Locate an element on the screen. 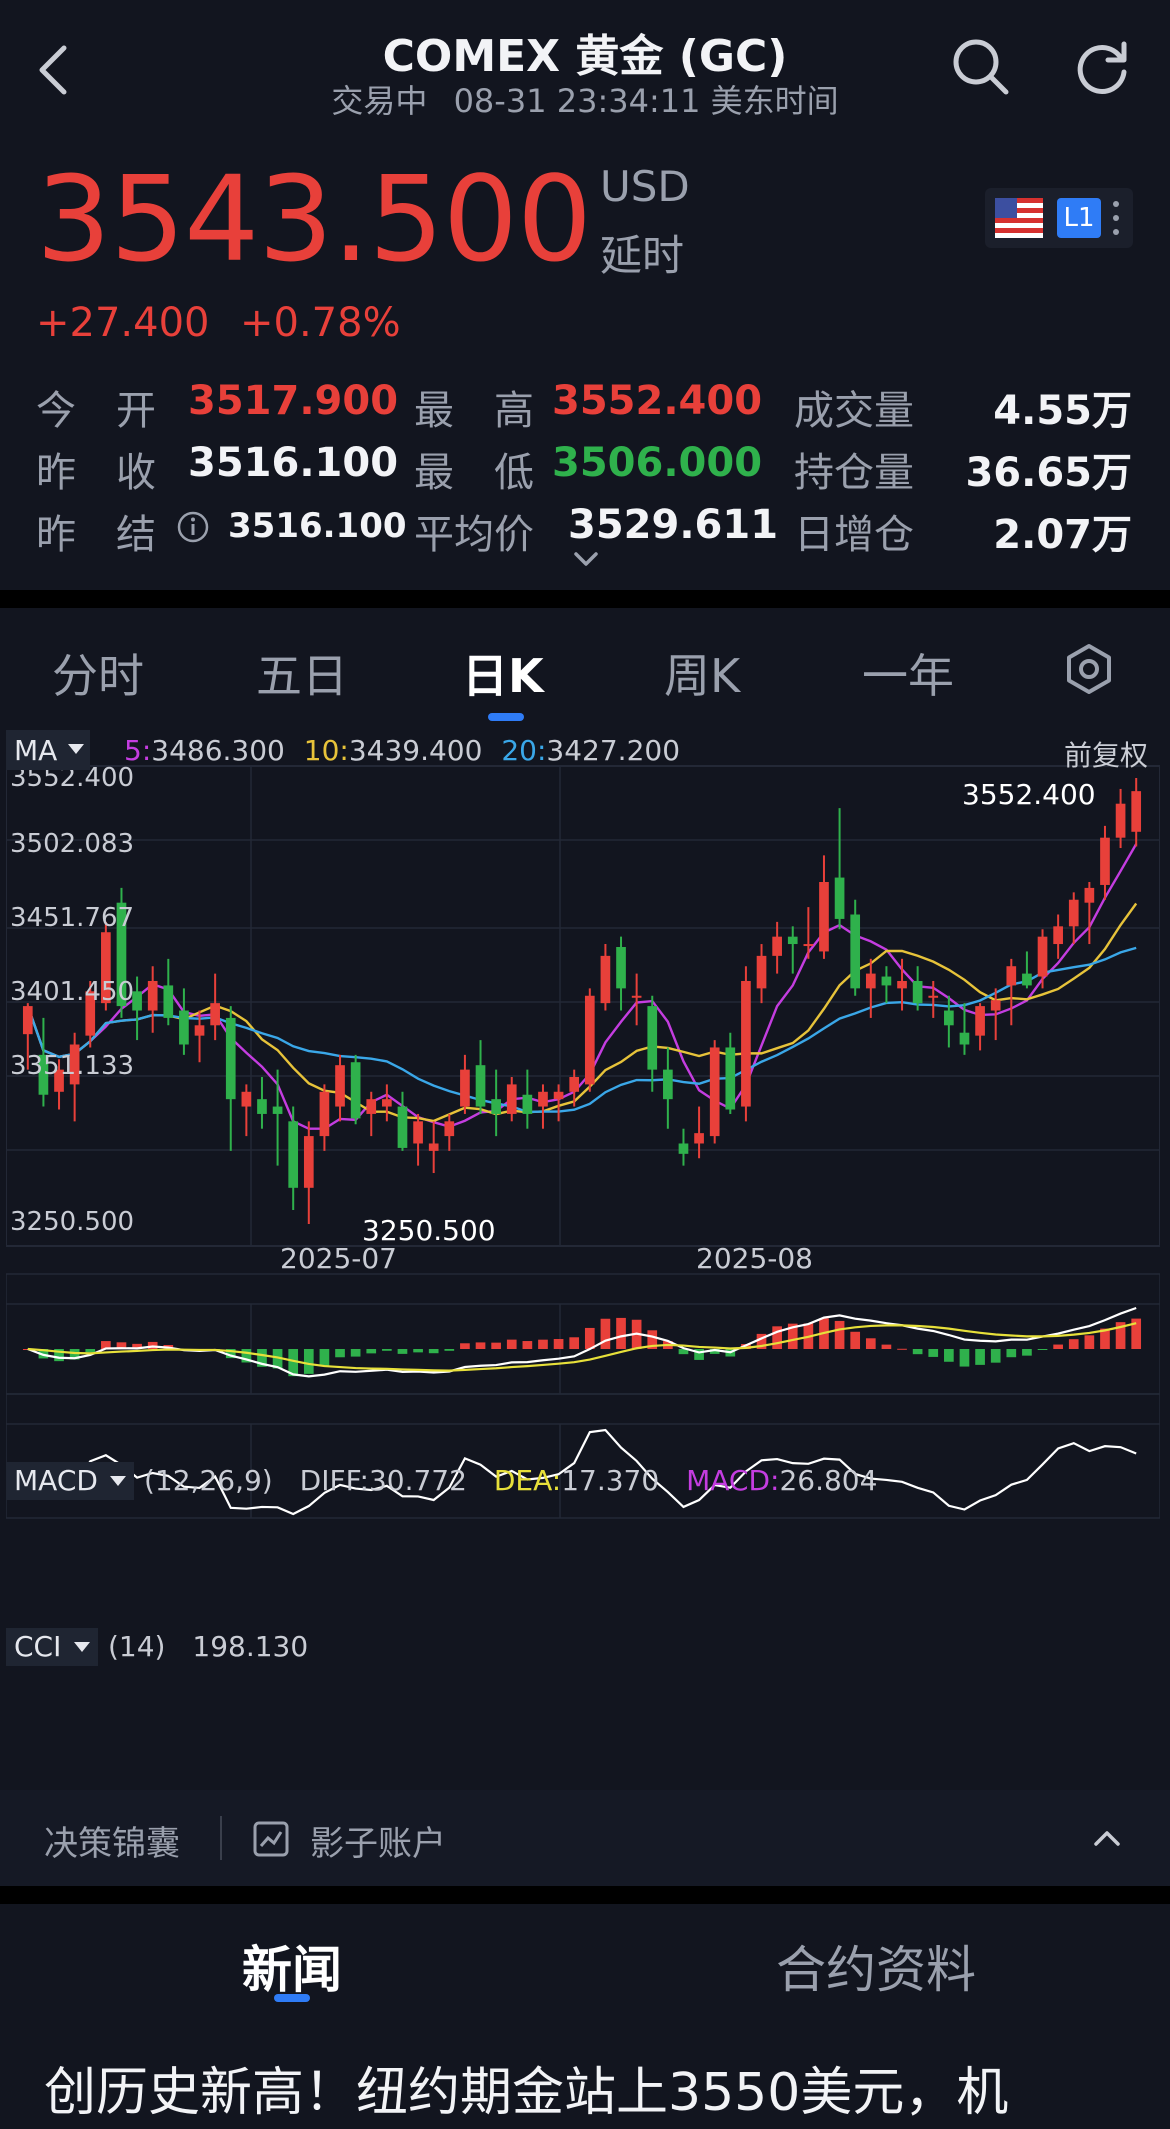  prev-close-label: 昨 收 is located at coordinates (96, 473).